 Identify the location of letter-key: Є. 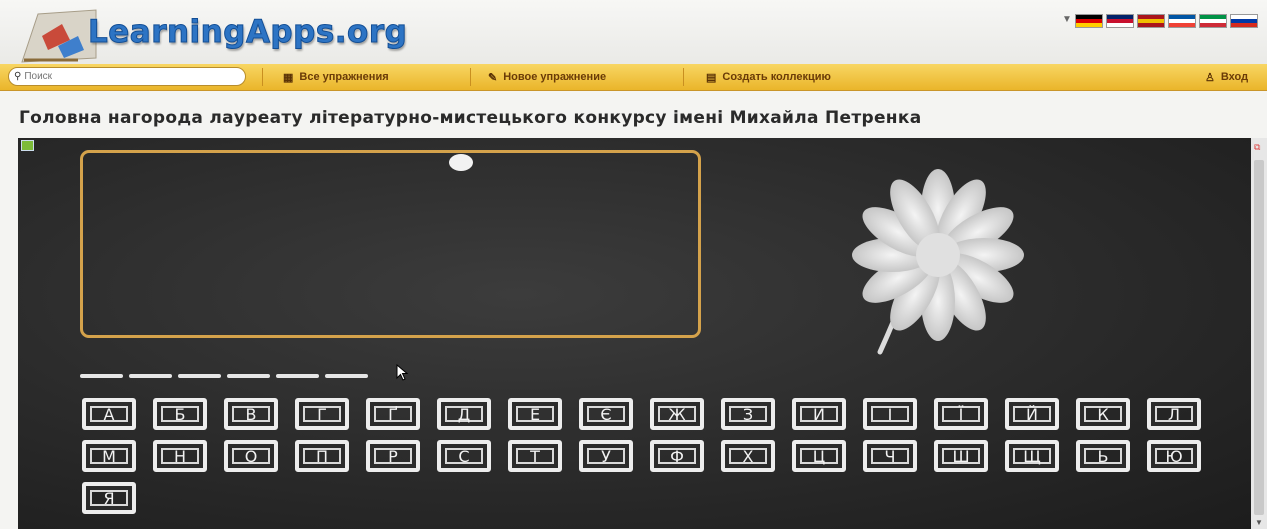
(606, 414).